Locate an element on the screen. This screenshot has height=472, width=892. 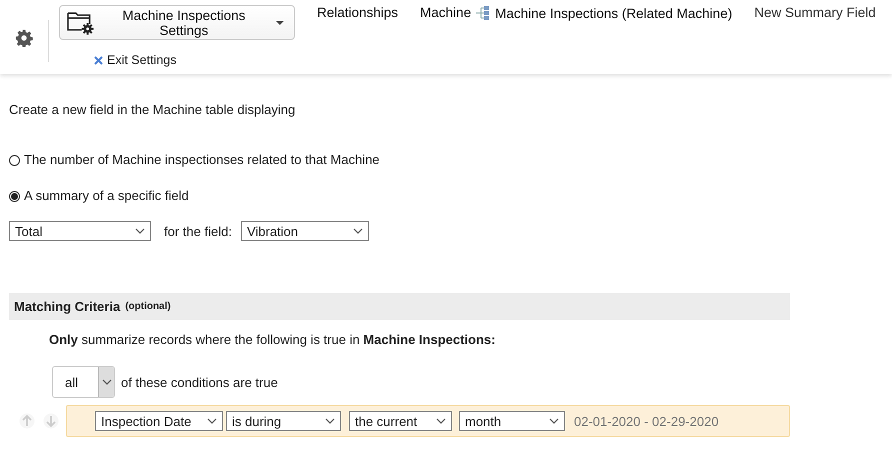
breadcrumb-link: Machine Inspections (Related Machine) is located at coordinates (613, 13).